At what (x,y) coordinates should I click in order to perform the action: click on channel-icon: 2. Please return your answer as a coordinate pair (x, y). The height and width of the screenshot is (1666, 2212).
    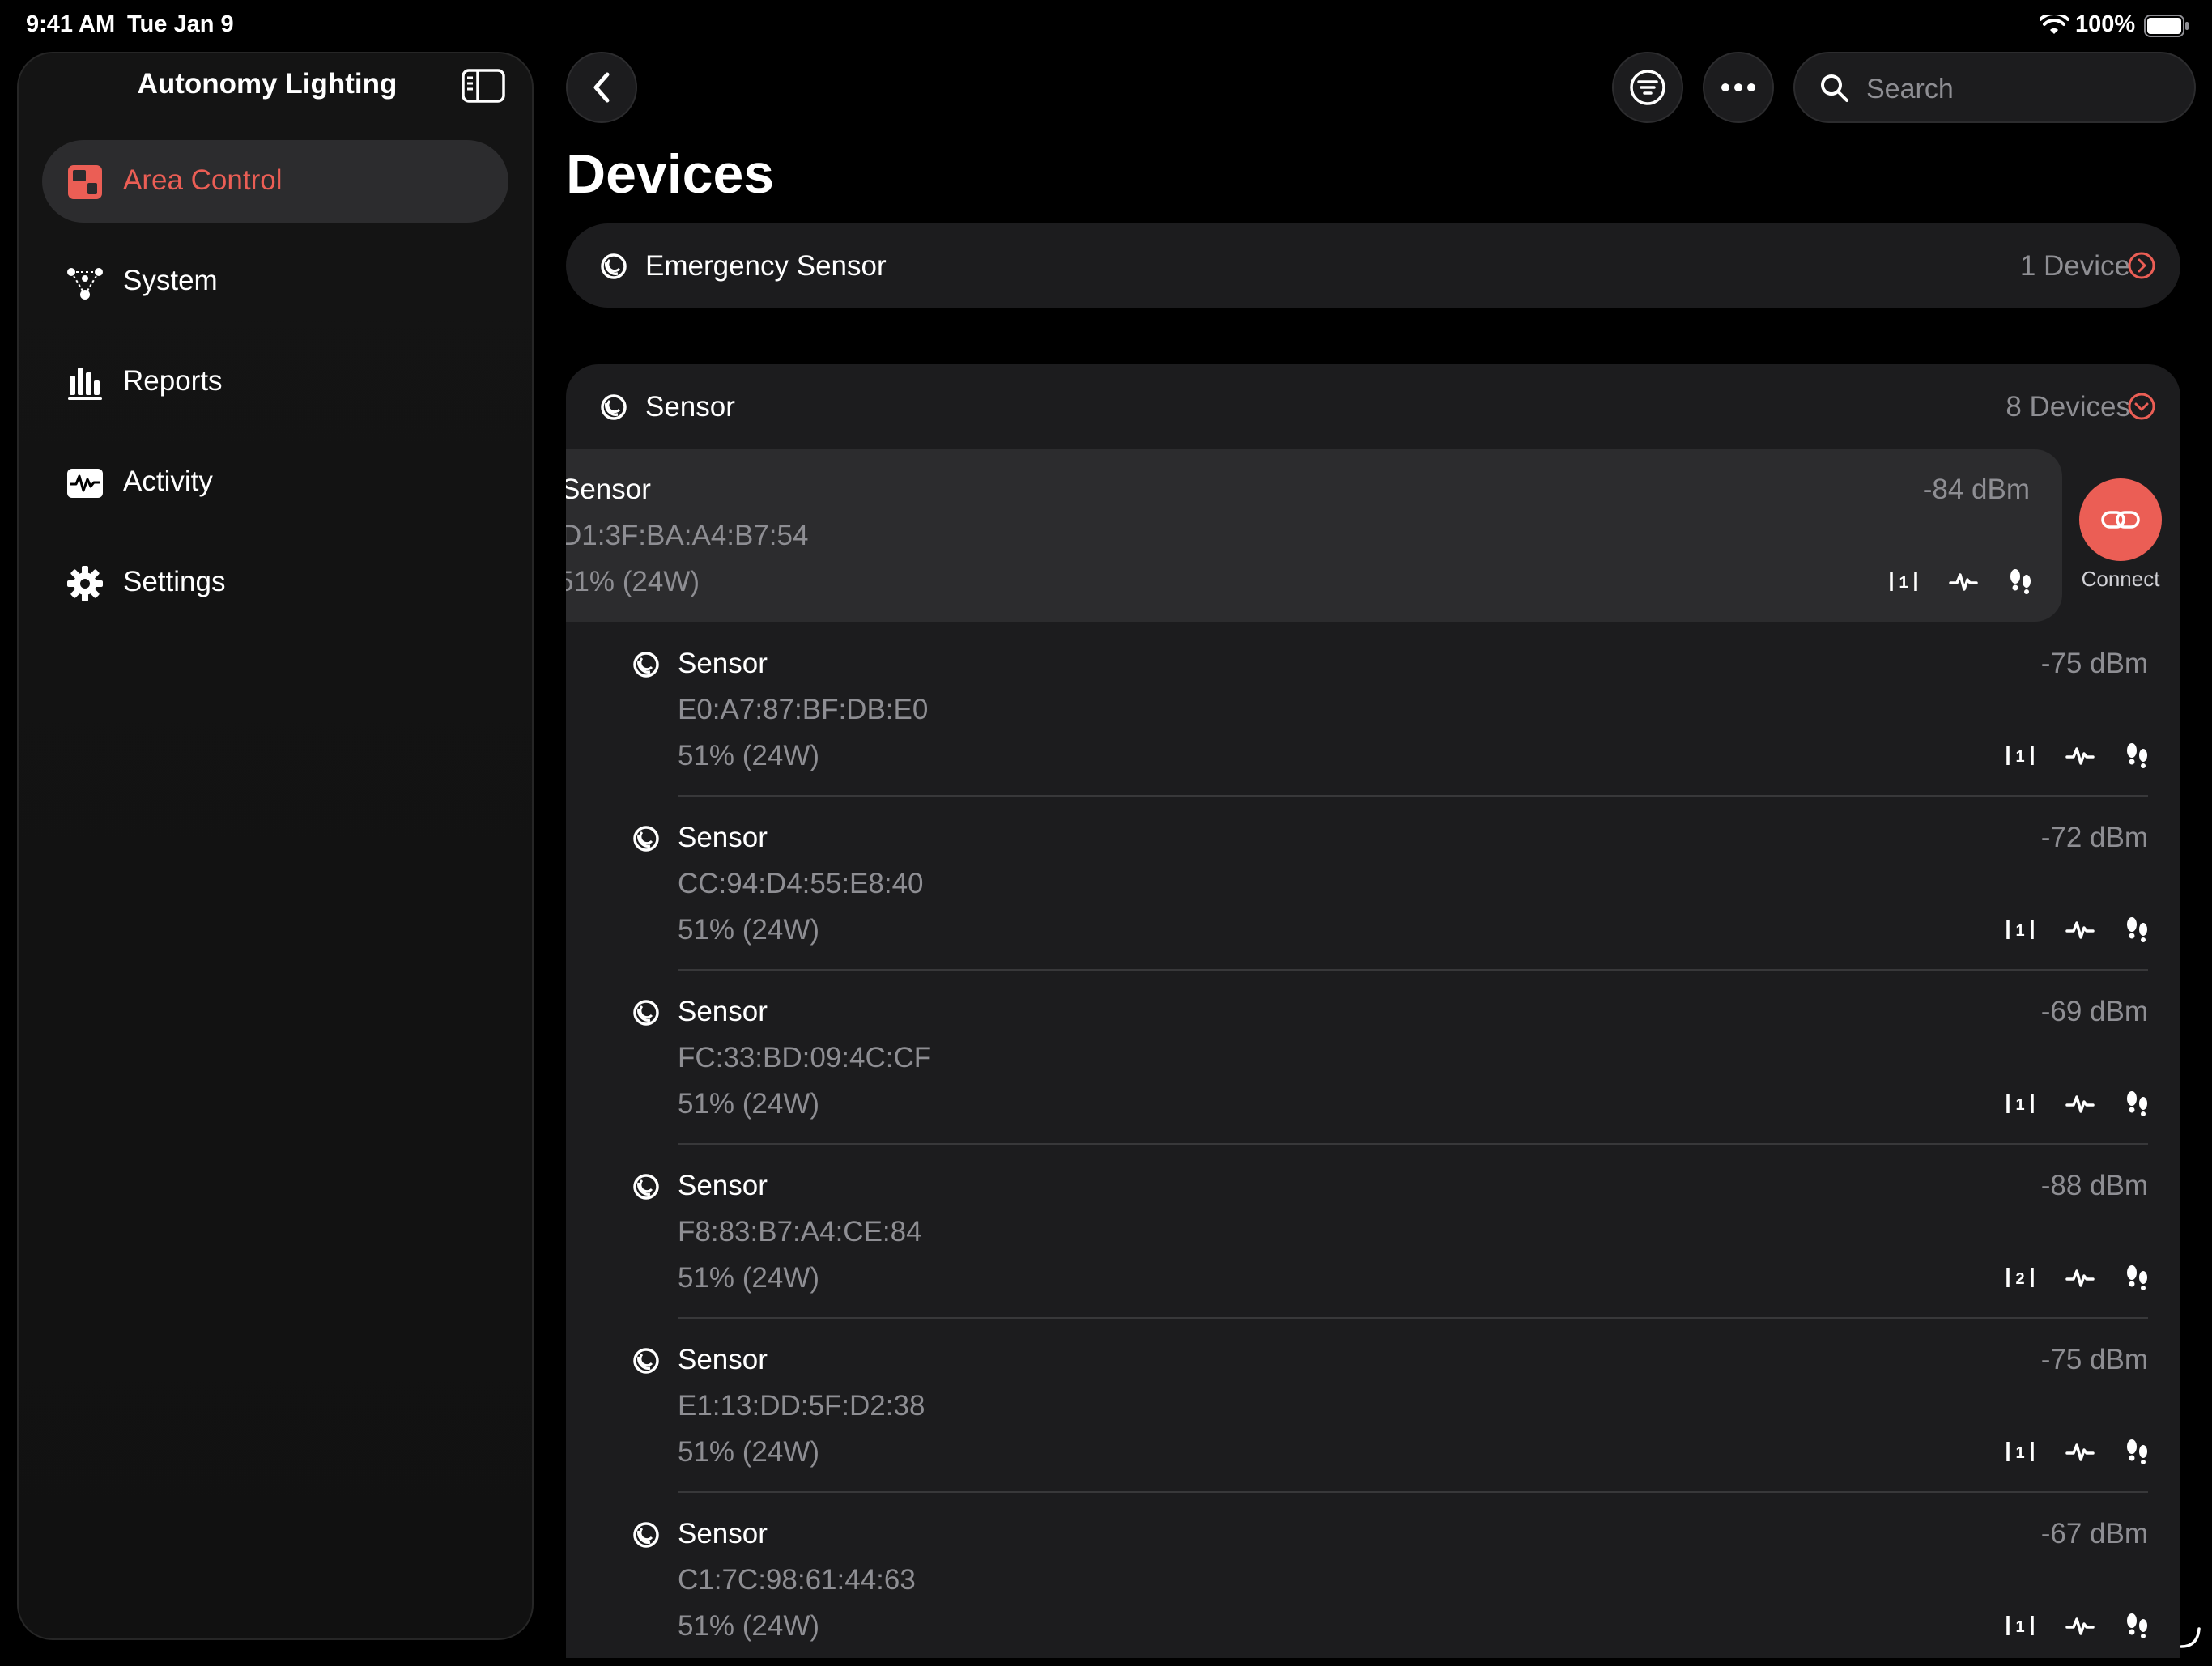
    Looking at the image, I should click on (2020, 1278).